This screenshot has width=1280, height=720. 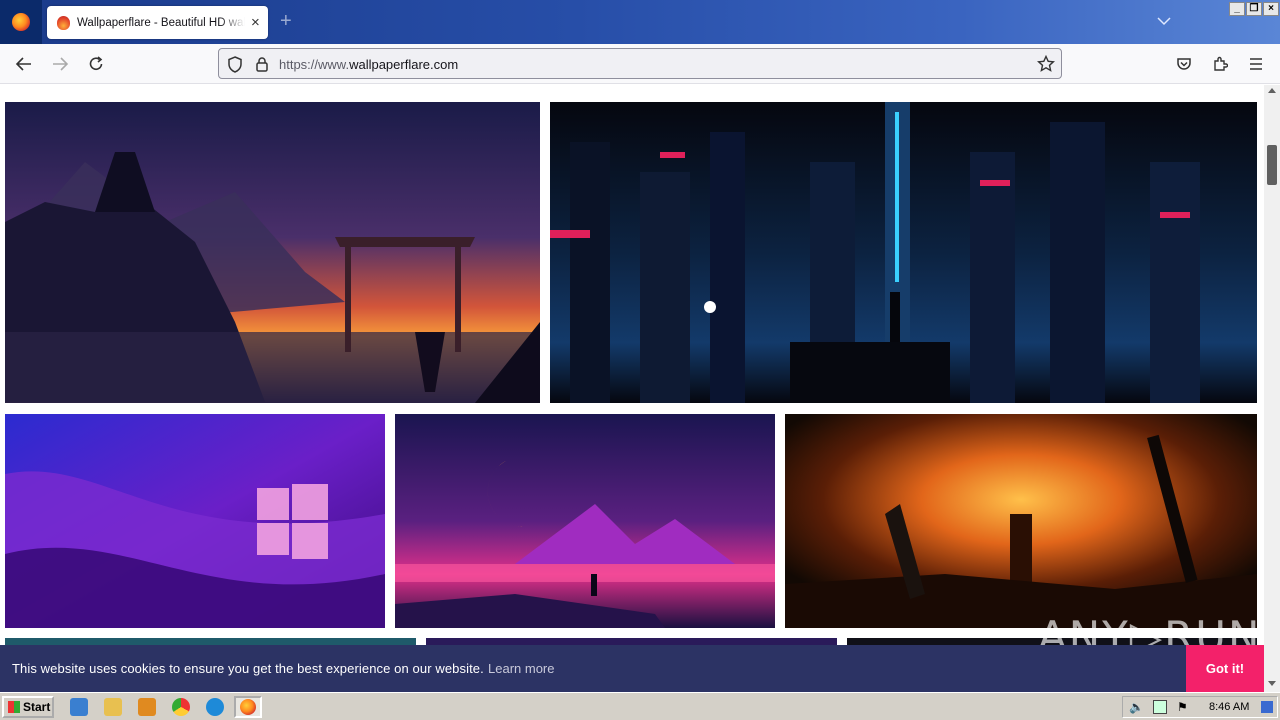 I want to click on hamburger-menu-icon, so click(x=1256, y=64).